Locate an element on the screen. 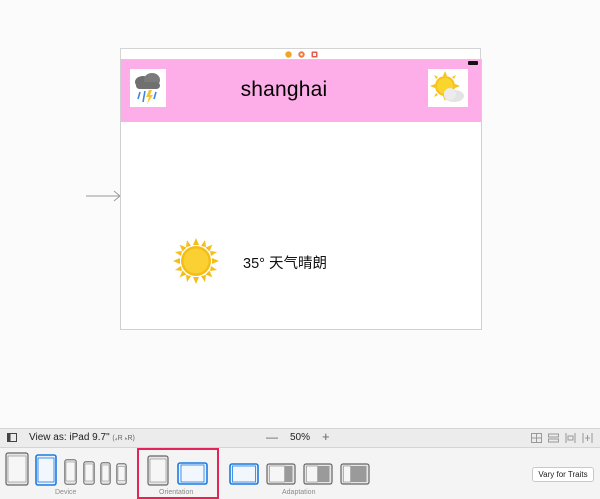  size-class-label: (₄R ₕR) is located at coordinates (123, 438).